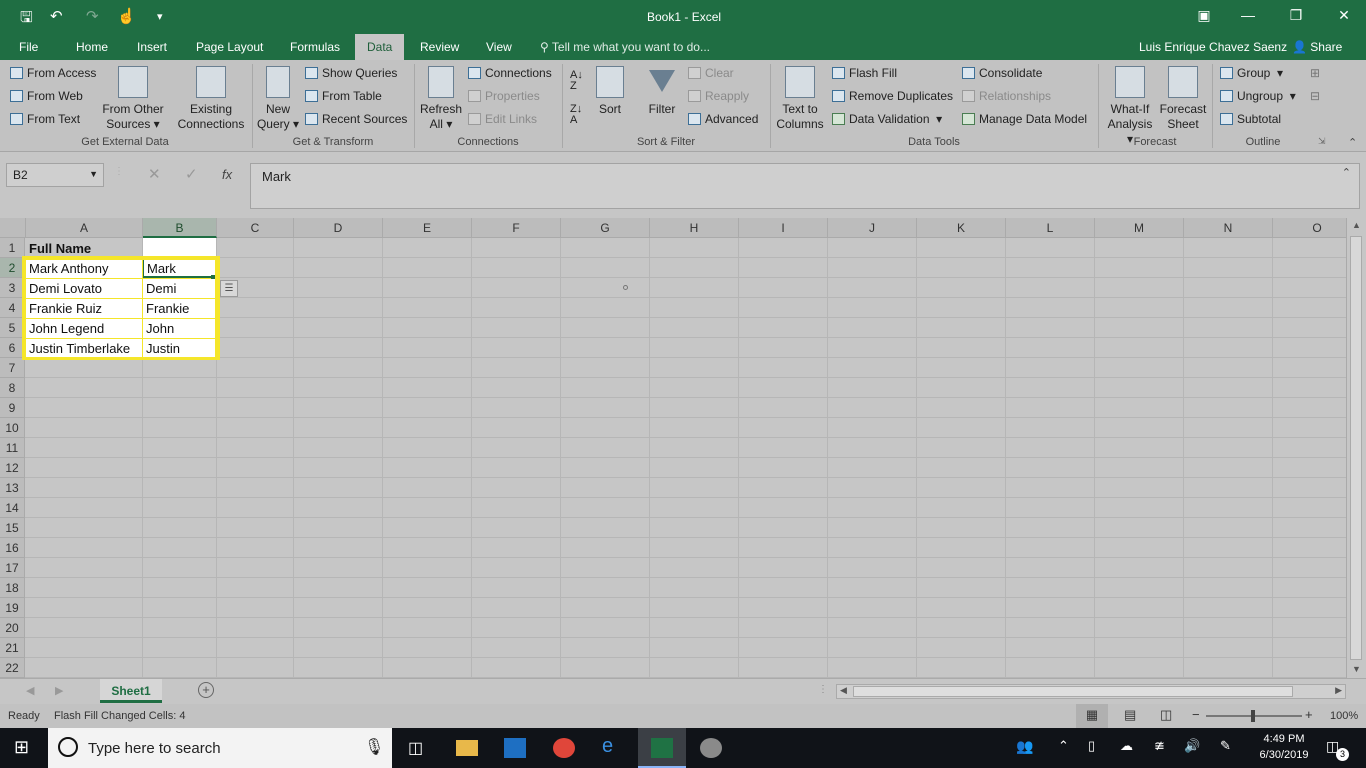 The height and width of the screenshot is (768, 1366). I want to click on zoom-level: 100%, so click(1344, 716).